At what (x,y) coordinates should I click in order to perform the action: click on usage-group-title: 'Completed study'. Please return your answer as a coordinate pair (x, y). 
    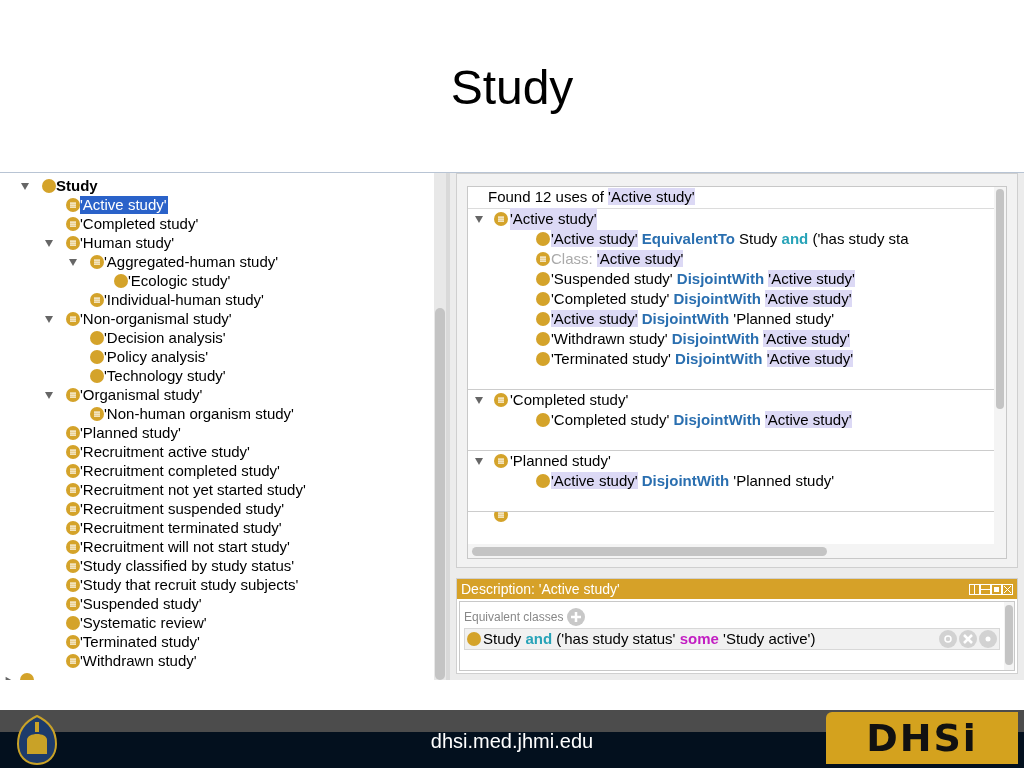
    Looking at the image, I should click on (569, 400).